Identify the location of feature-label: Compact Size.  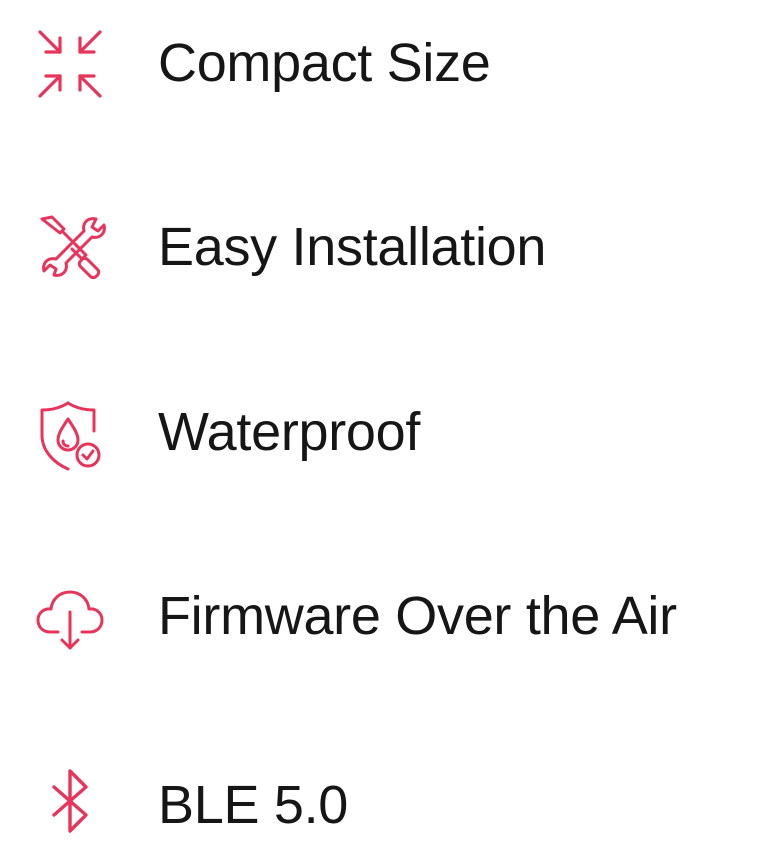
(324, 63).